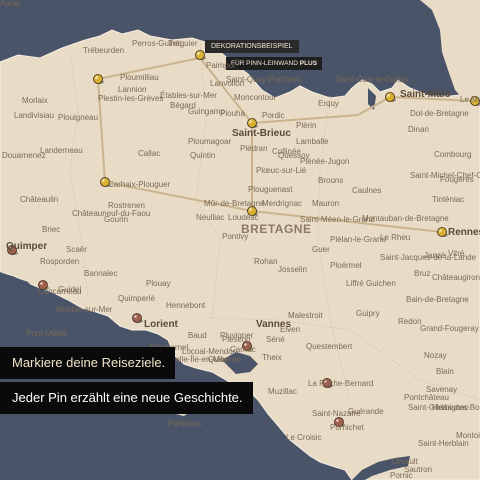 The width and height of the screenshot is (480, 480). What do you see at coordinates (183, 43) in the screenshot?
I see `place-label: Tréguier` at bounding box center [183, 43].